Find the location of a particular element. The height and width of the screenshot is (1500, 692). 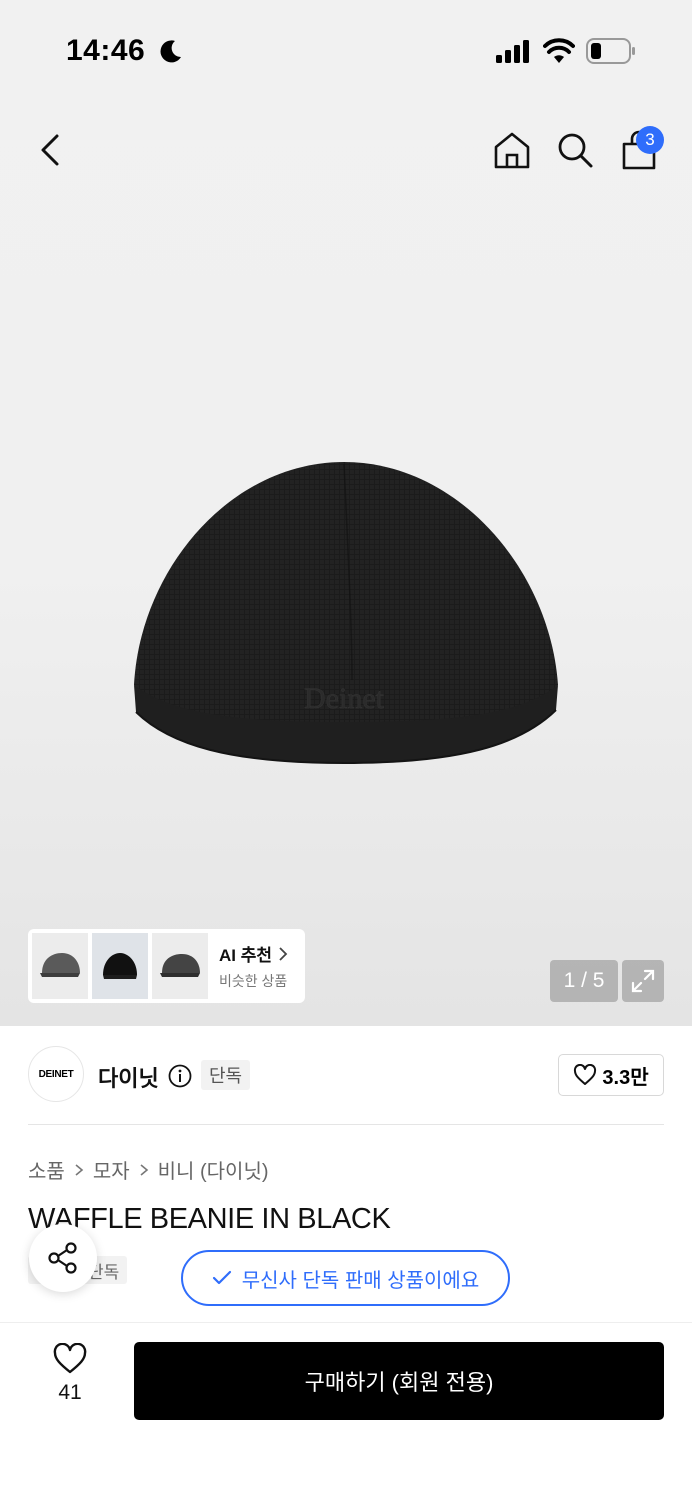

search-icon is located at coordinates (575, 150).